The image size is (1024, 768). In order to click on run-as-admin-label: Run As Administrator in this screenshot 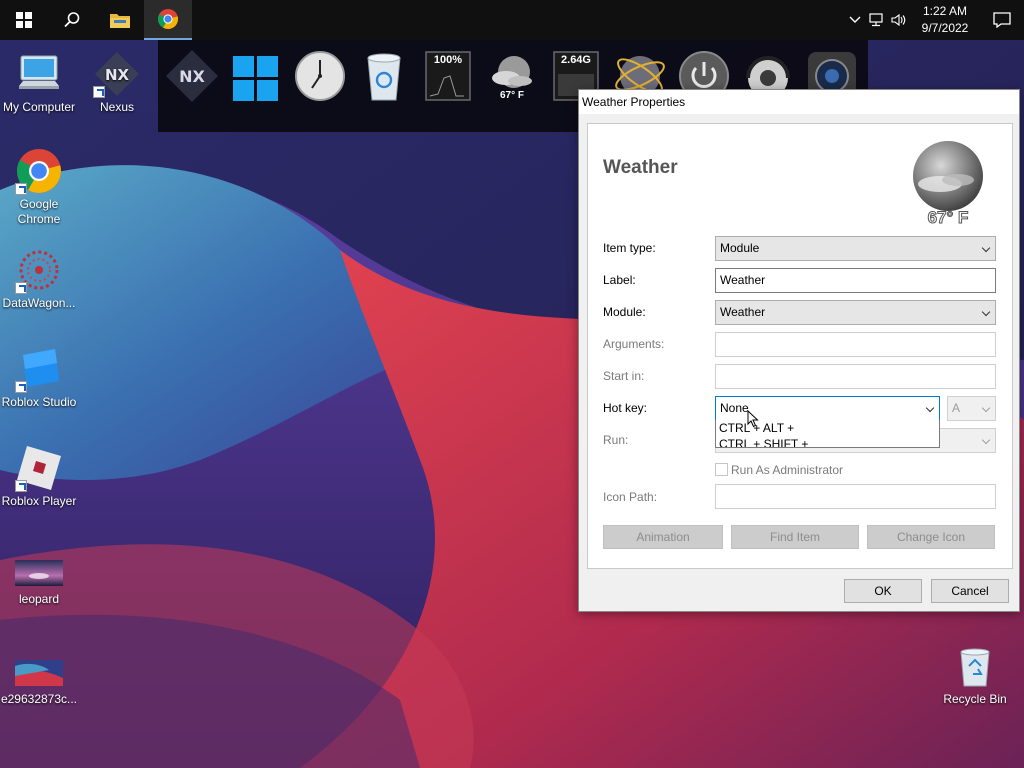, I will do `click(787, 470)`.